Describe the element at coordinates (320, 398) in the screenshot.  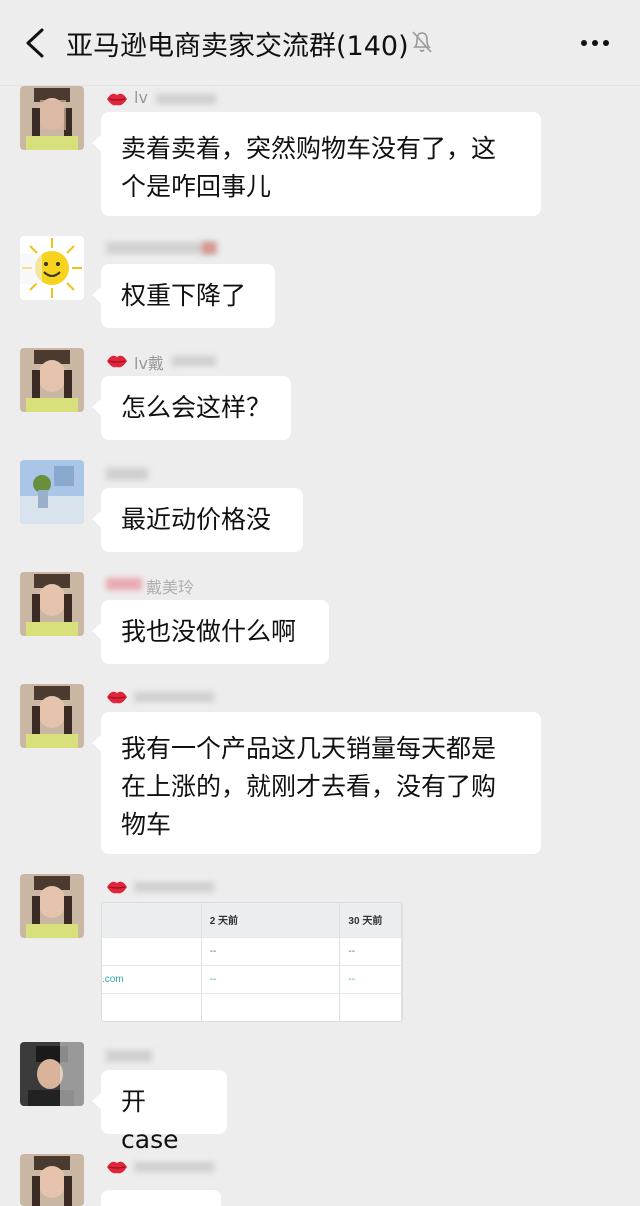
I see `message-item: lv戴 怎么会这样？` at that location.